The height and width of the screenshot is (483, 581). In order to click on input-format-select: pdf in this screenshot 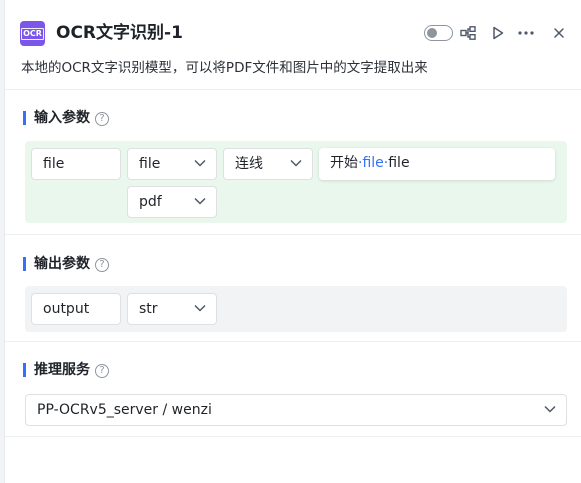, I will do `click(172, 202)`.